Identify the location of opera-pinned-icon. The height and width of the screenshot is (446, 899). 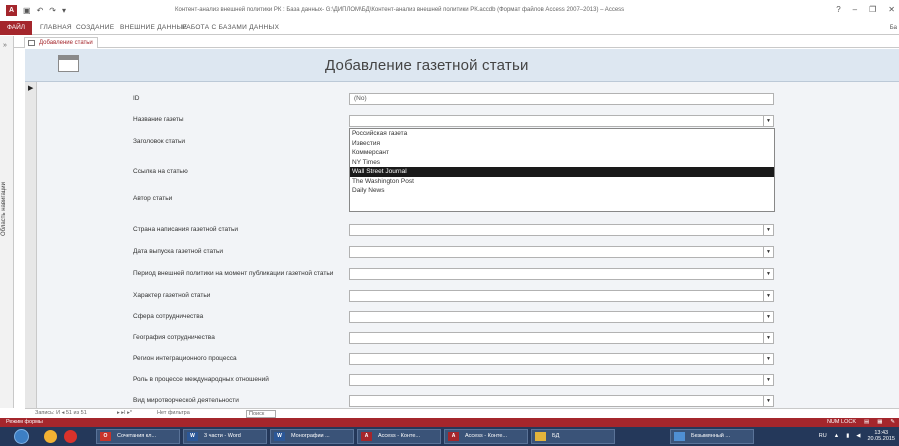
(70, 436).